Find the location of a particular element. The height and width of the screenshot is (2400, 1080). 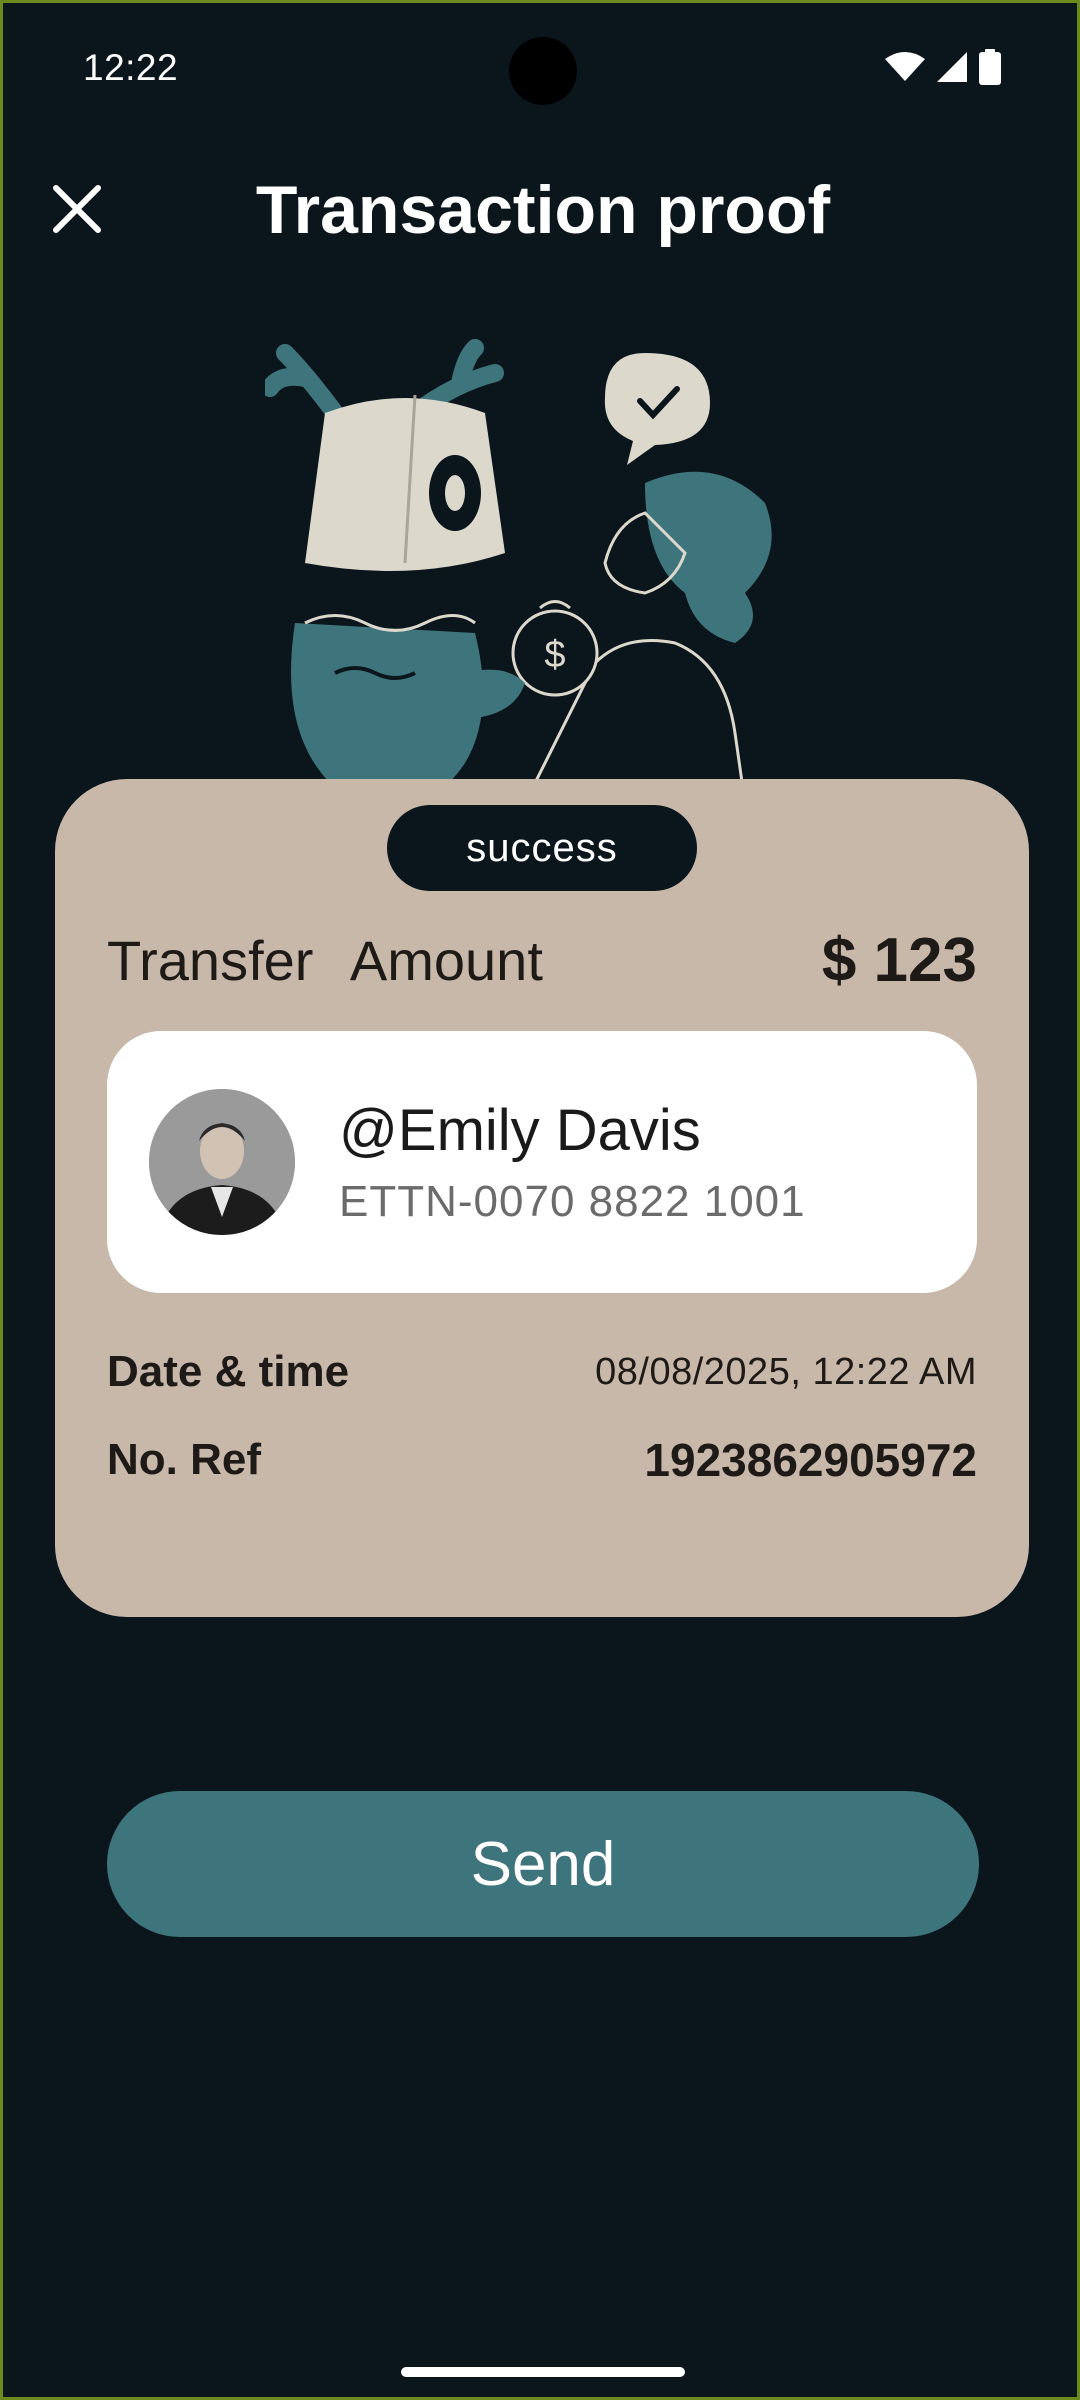

amount-row: Transfer Amount $ 123 is located at coordinates (542, 960).